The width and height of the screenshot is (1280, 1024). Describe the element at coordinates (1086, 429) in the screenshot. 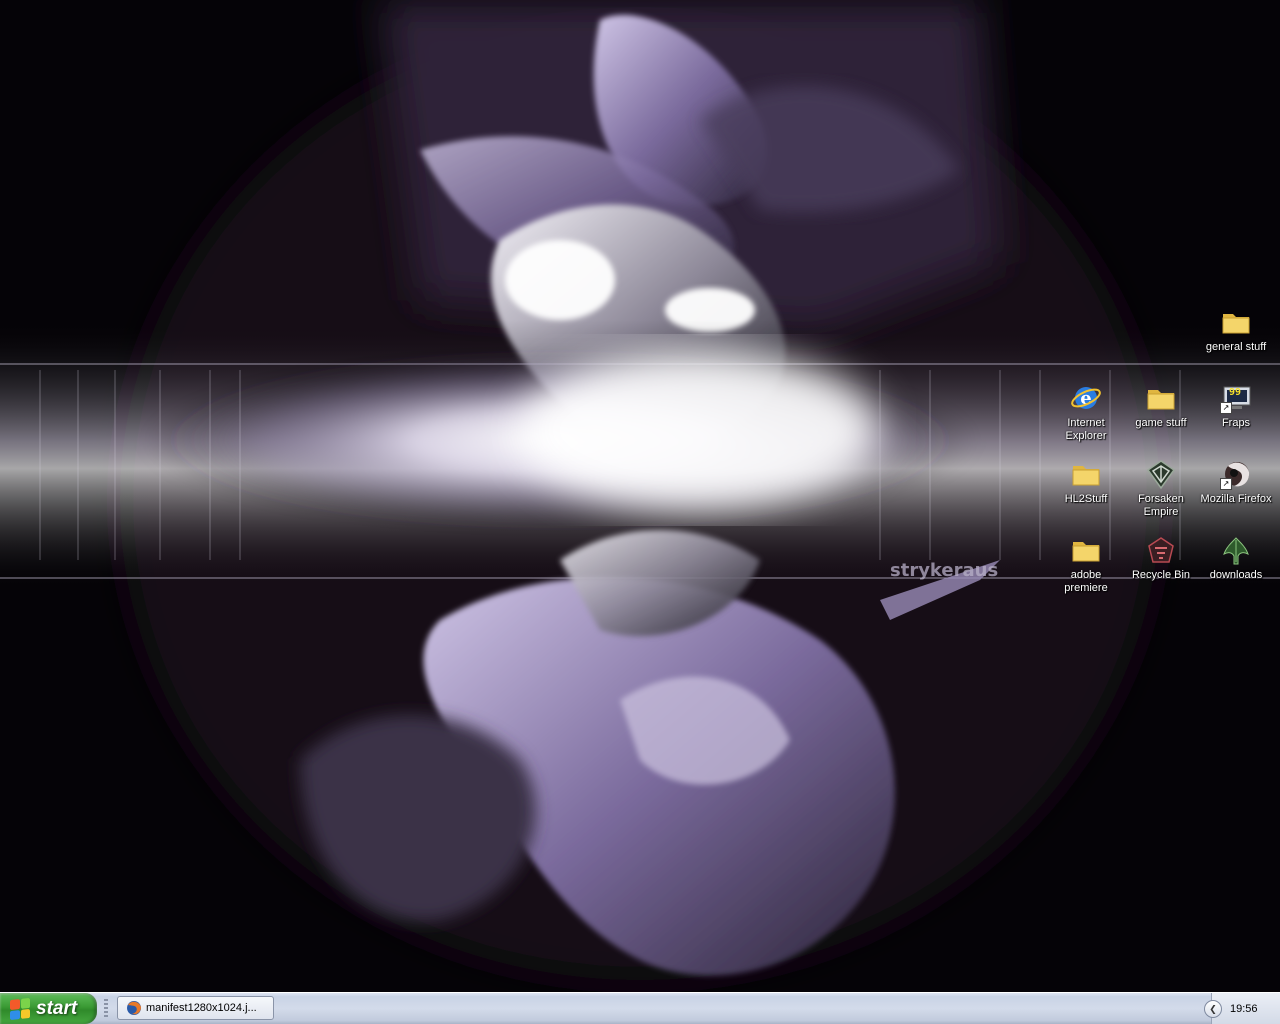

I see `desktop-icon-label: Internet Explorer` at that location.